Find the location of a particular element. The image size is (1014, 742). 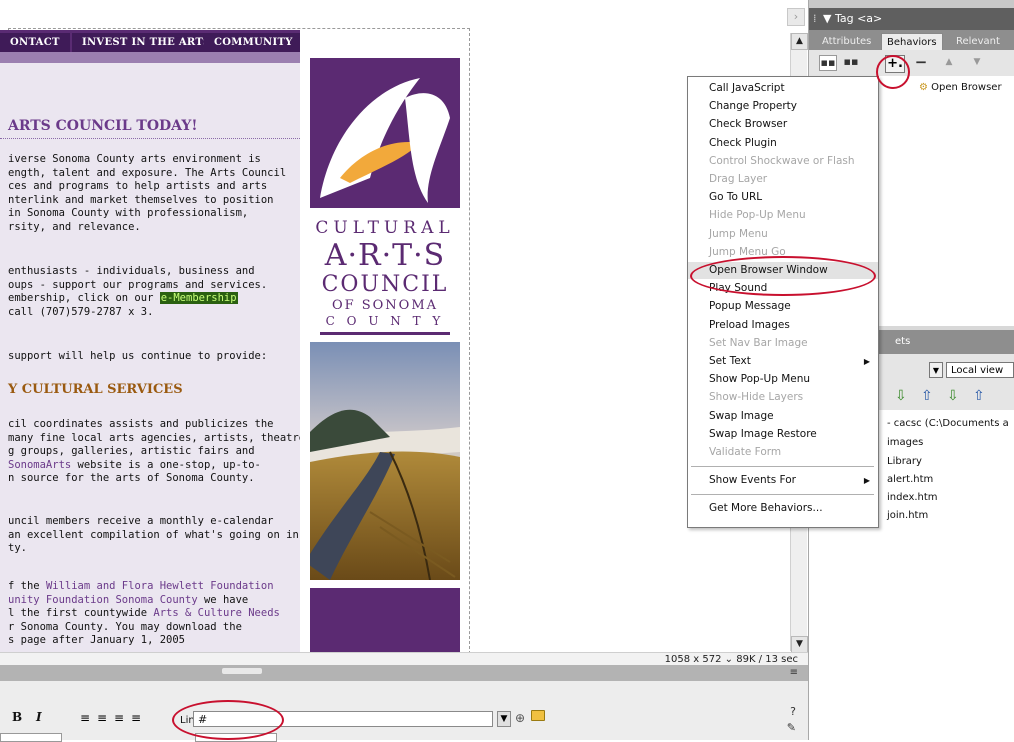

format-field is located at coordinates (31, 737).